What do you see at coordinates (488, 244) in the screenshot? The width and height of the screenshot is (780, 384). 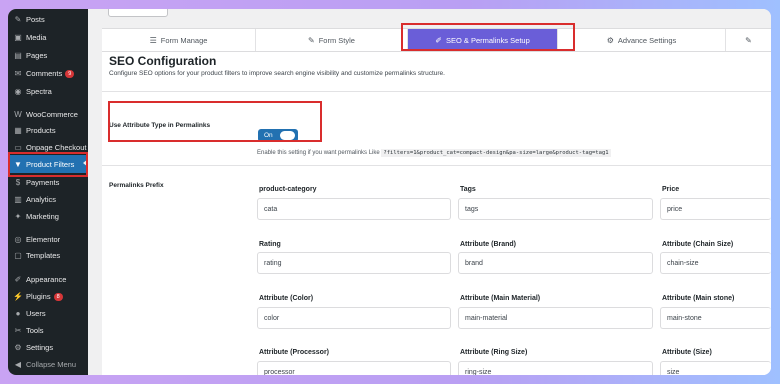 I see `field-label-brand: Attribute (Brand)` at bounding box center [488, 244].